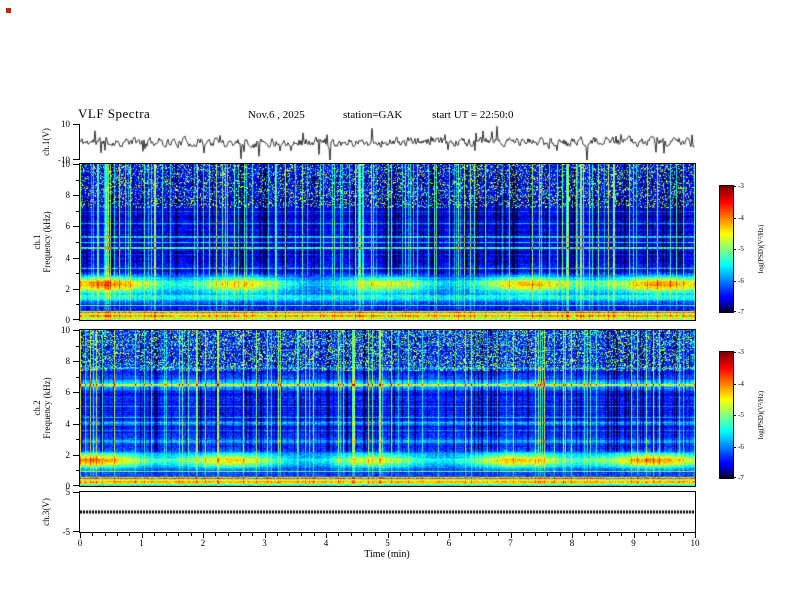  I want to click on colorbar-tick-label: -7, so click(741, 478).